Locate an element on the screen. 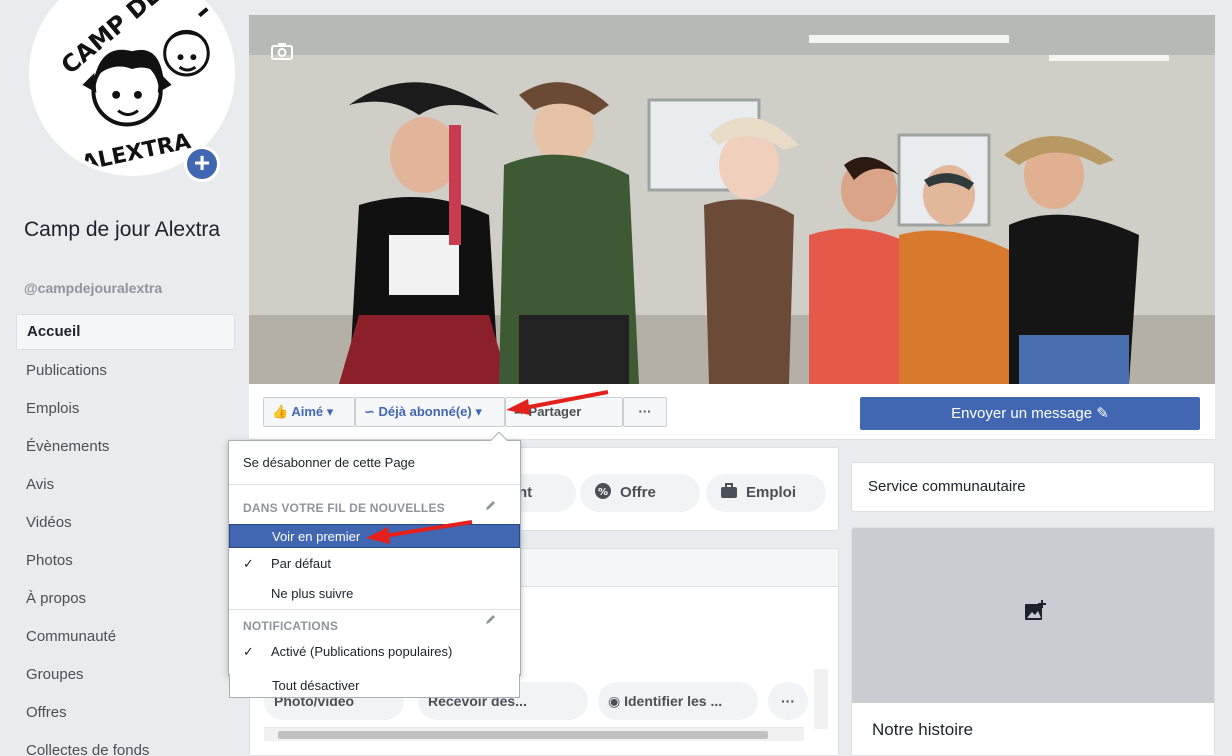 The height and width of the screenshot is (756, 1232). sidebar-item-emplois: Emplois is located at coordinates (125, 409).